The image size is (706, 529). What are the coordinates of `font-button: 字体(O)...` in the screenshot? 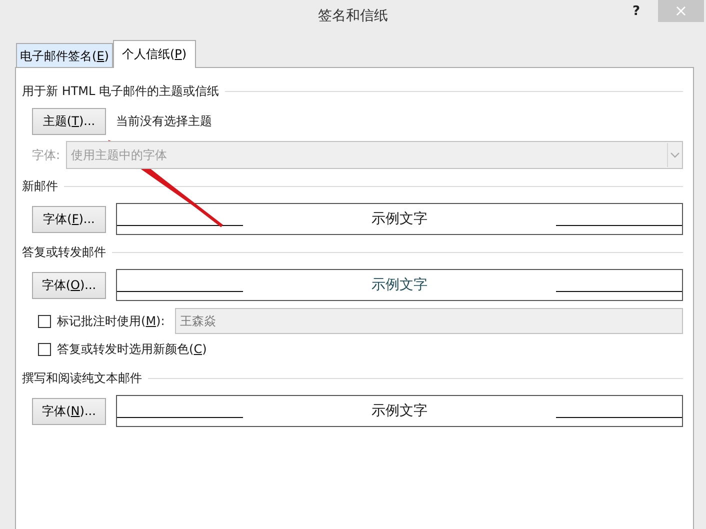 It's located at (69, 285).